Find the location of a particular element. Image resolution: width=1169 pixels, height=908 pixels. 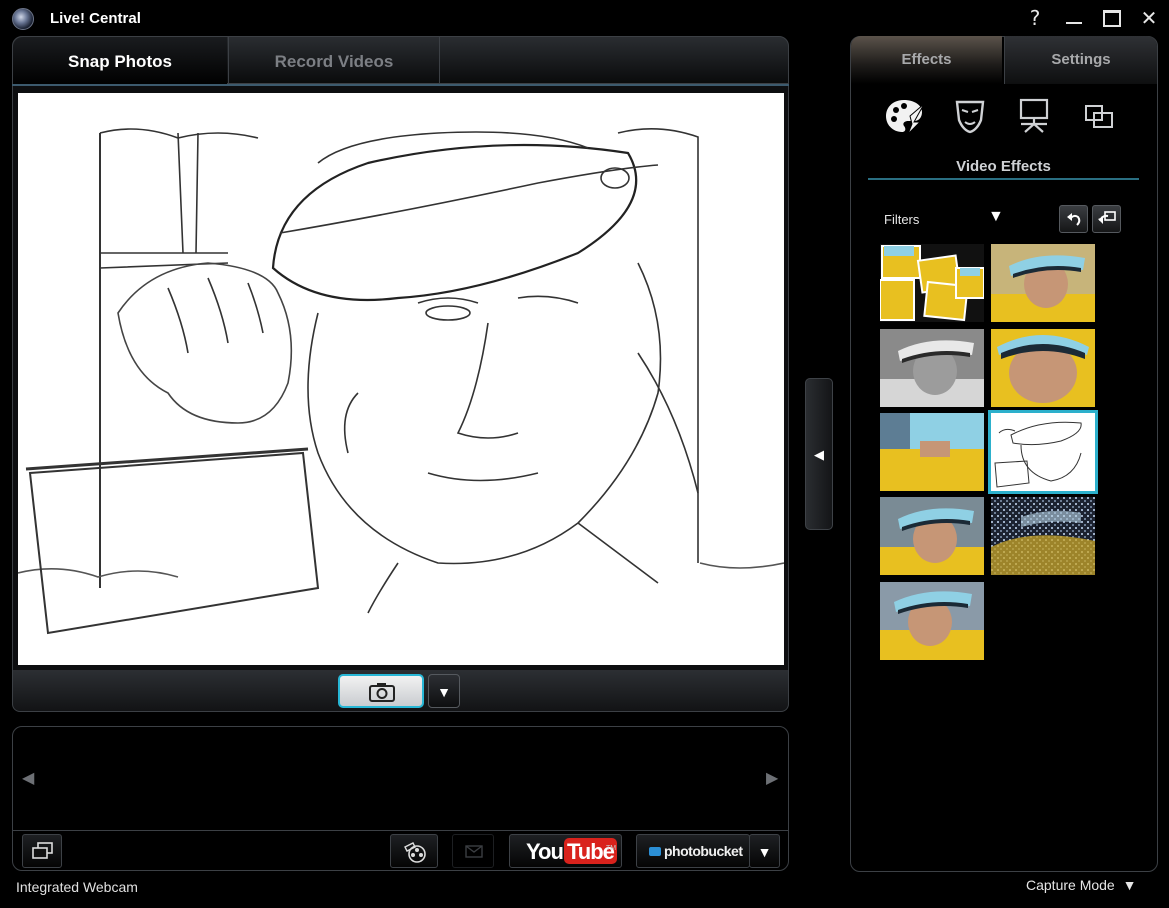

camera-icon is located at coordinates (382, 692).